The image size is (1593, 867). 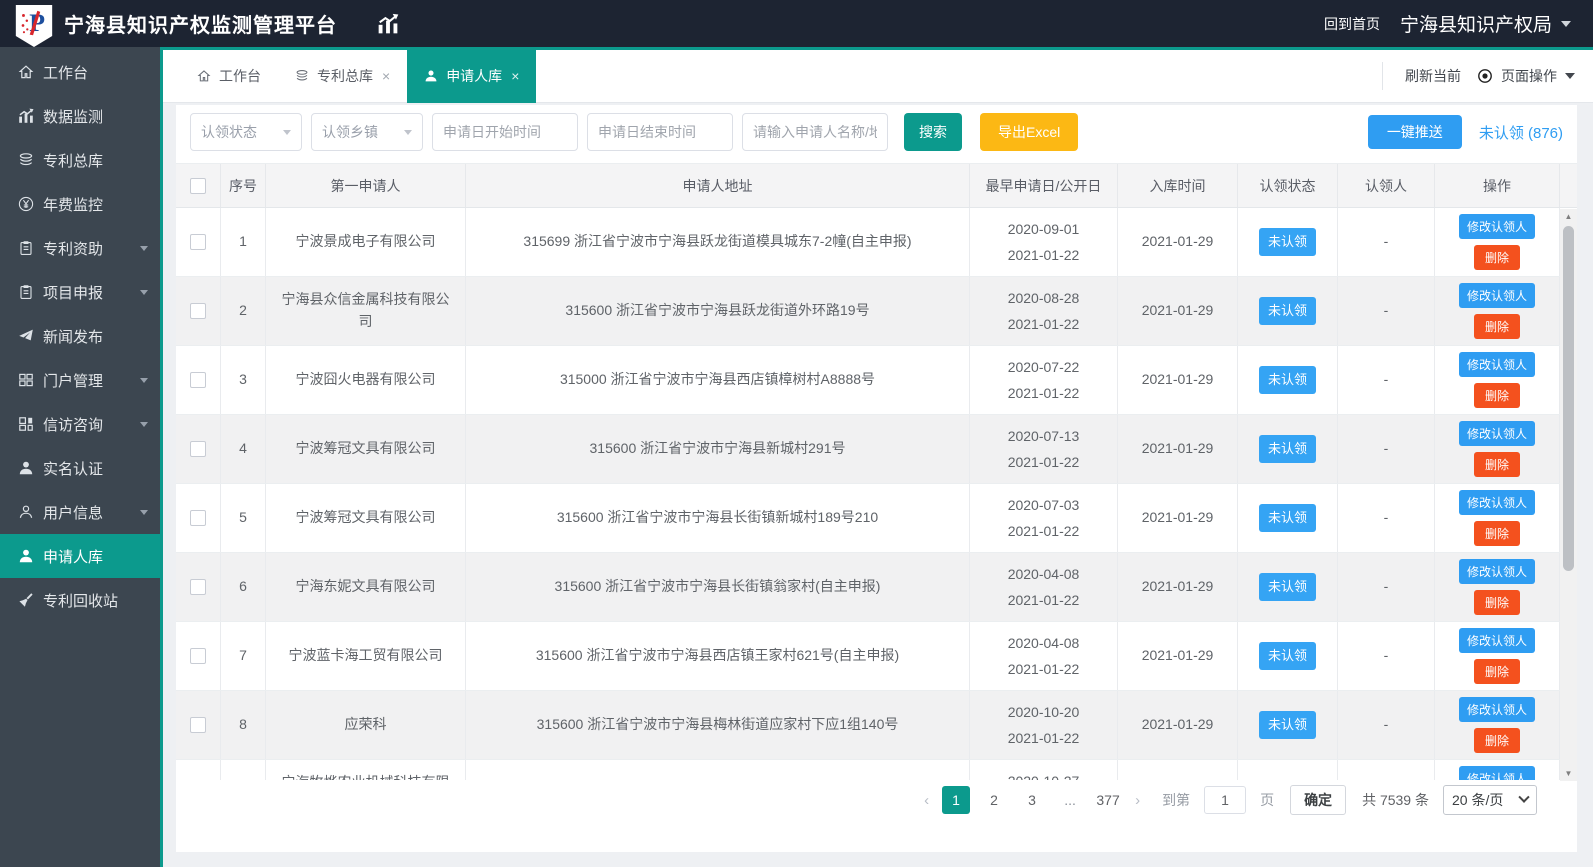 What do you see at coordinates (1137, 800) in the screenshot?
I see `next-page-icon: ›` at bounding box center [1137, 800].